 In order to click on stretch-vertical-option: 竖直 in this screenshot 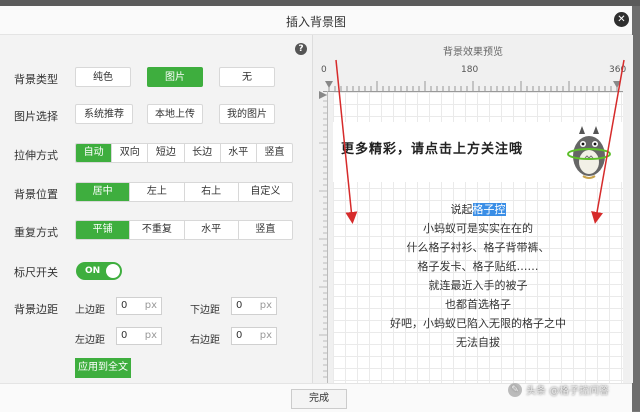, I will do `click(273, 153)`.